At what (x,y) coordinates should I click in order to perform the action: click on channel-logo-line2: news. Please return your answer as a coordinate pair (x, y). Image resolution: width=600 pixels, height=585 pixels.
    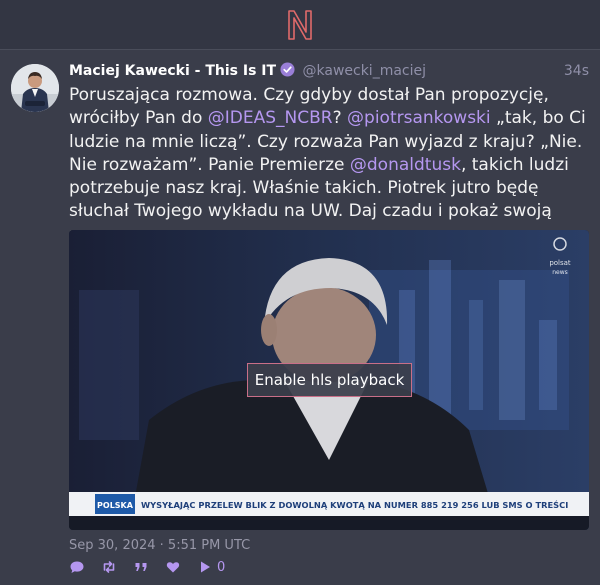
    Looking at the image, I should click on (560, 272).